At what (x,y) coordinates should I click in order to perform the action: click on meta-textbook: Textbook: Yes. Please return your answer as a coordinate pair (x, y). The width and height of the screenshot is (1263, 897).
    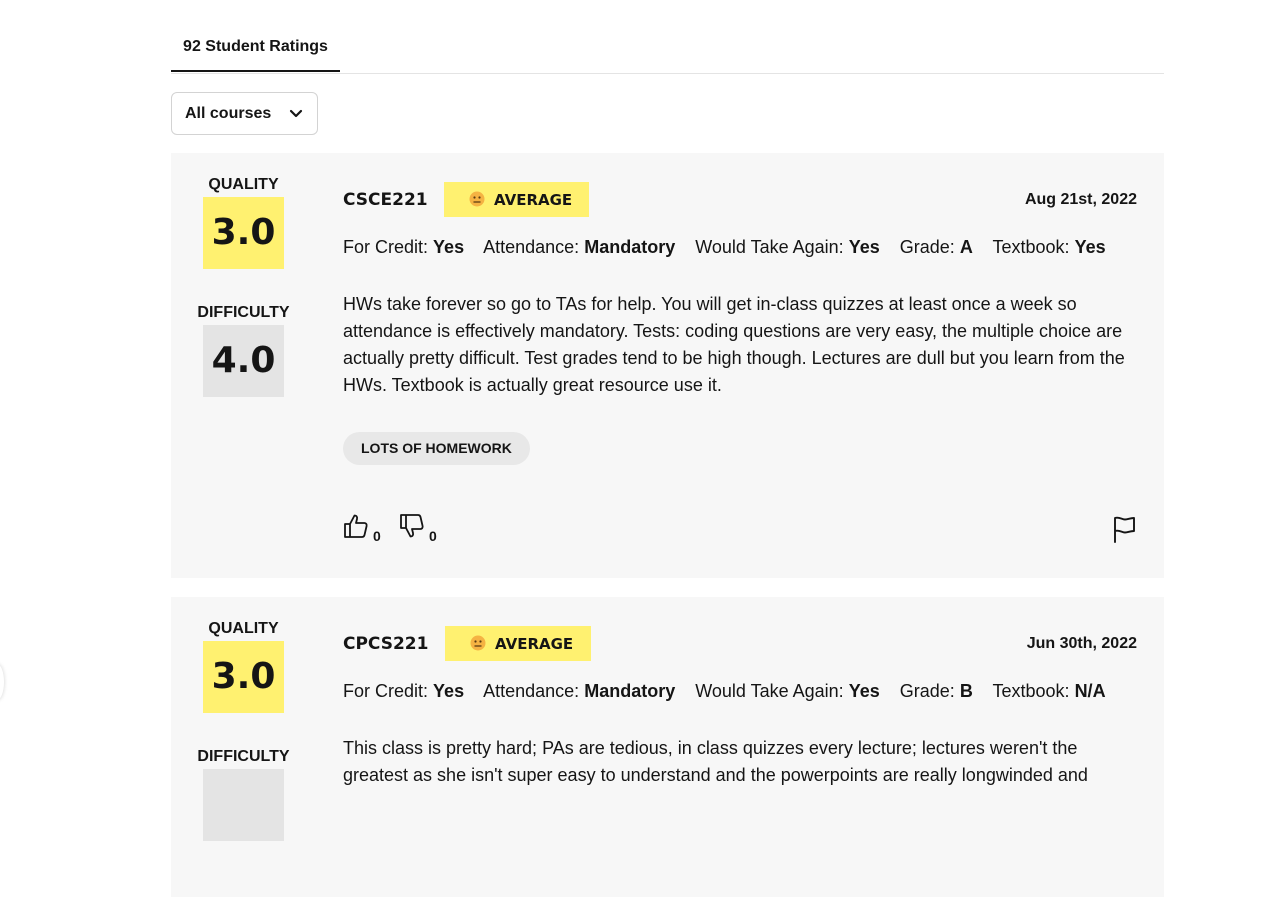
    Looking at the image, I should click on (1049, 247).